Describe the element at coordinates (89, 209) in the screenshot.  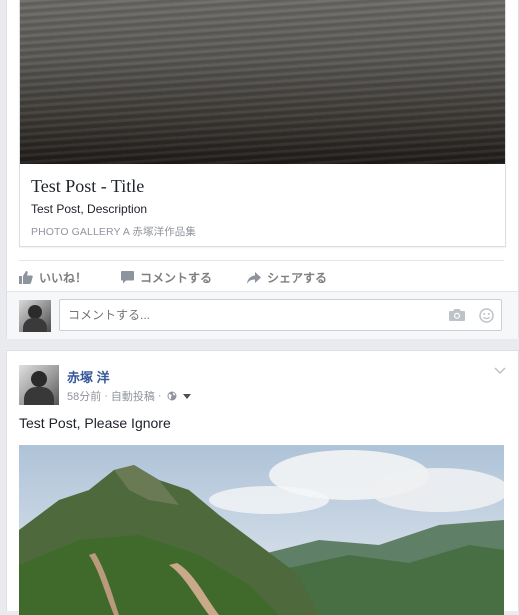
I see `link-description: Test Post, Description` at that location.